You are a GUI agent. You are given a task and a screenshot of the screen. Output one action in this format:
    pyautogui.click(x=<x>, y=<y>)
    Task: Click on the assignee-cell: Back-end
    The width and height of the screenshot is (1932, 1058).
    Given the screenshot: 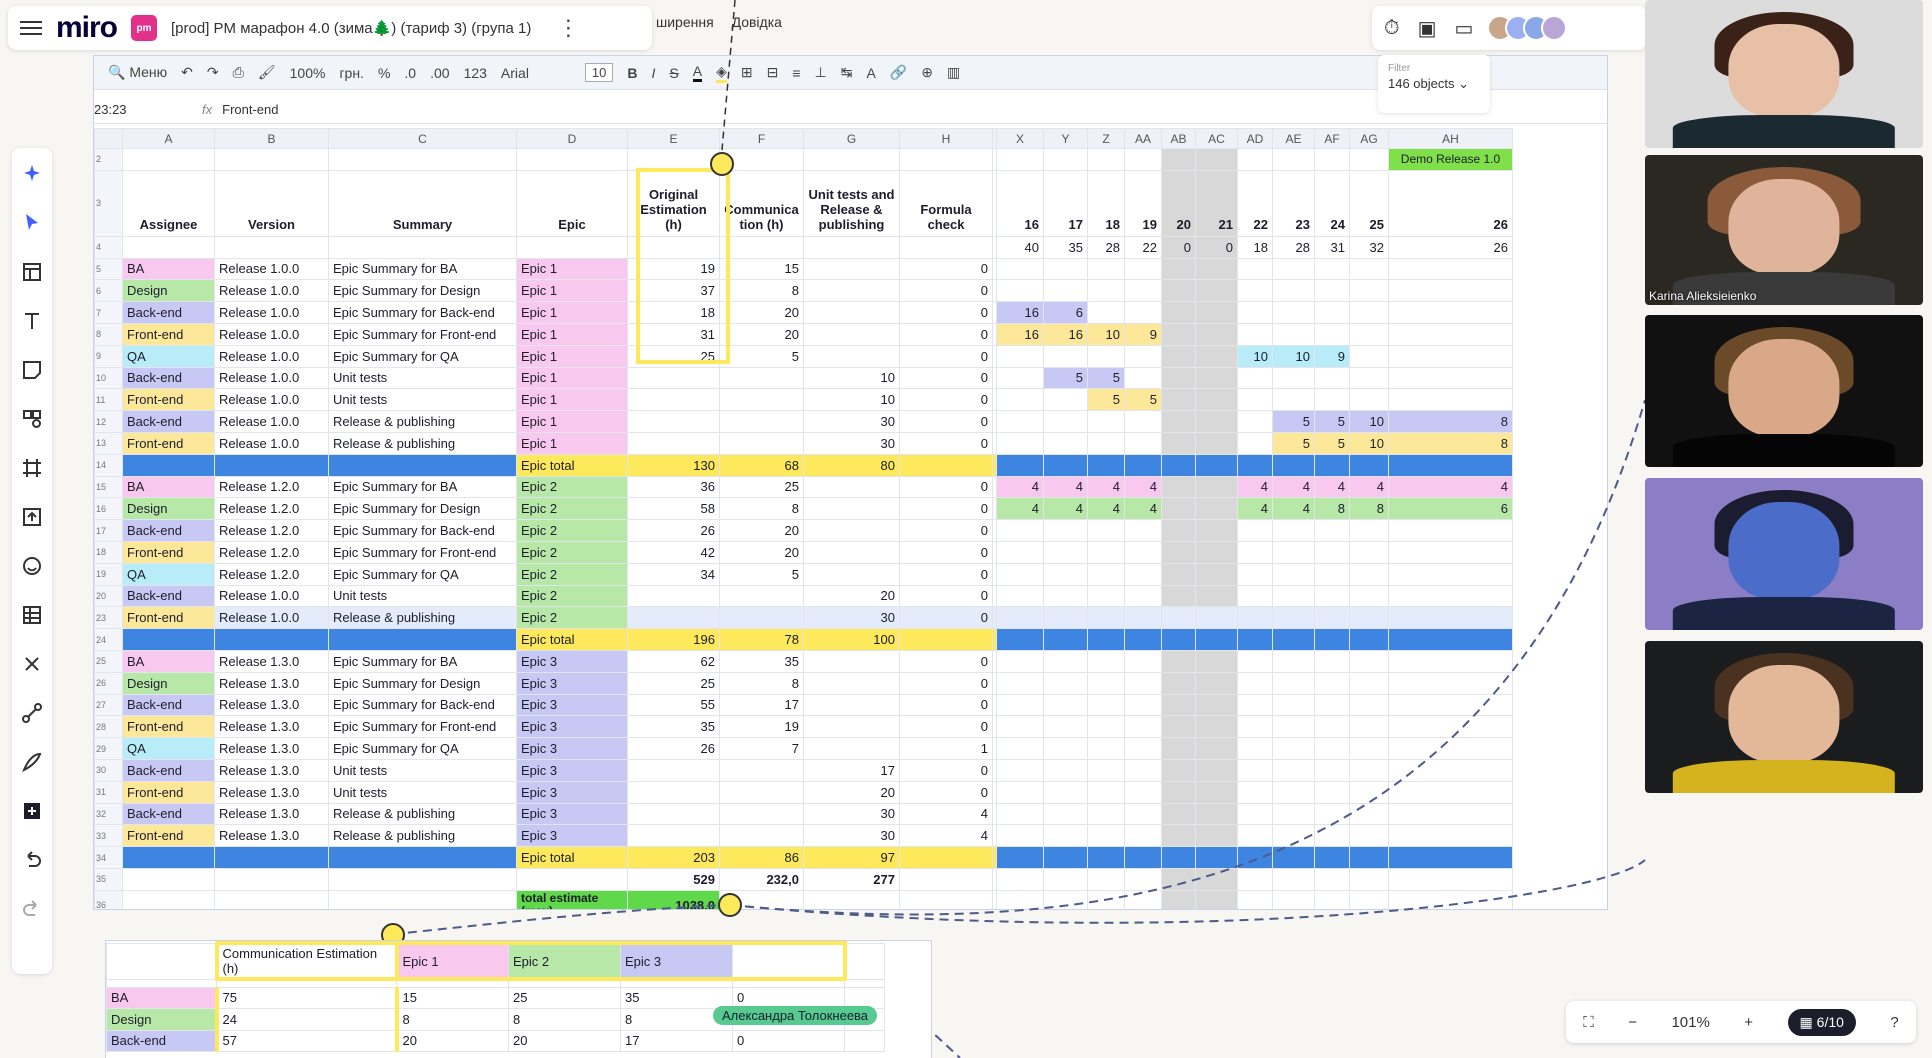 What is the action you would take?
    pyautogui.click(x=161, y=1040)
    